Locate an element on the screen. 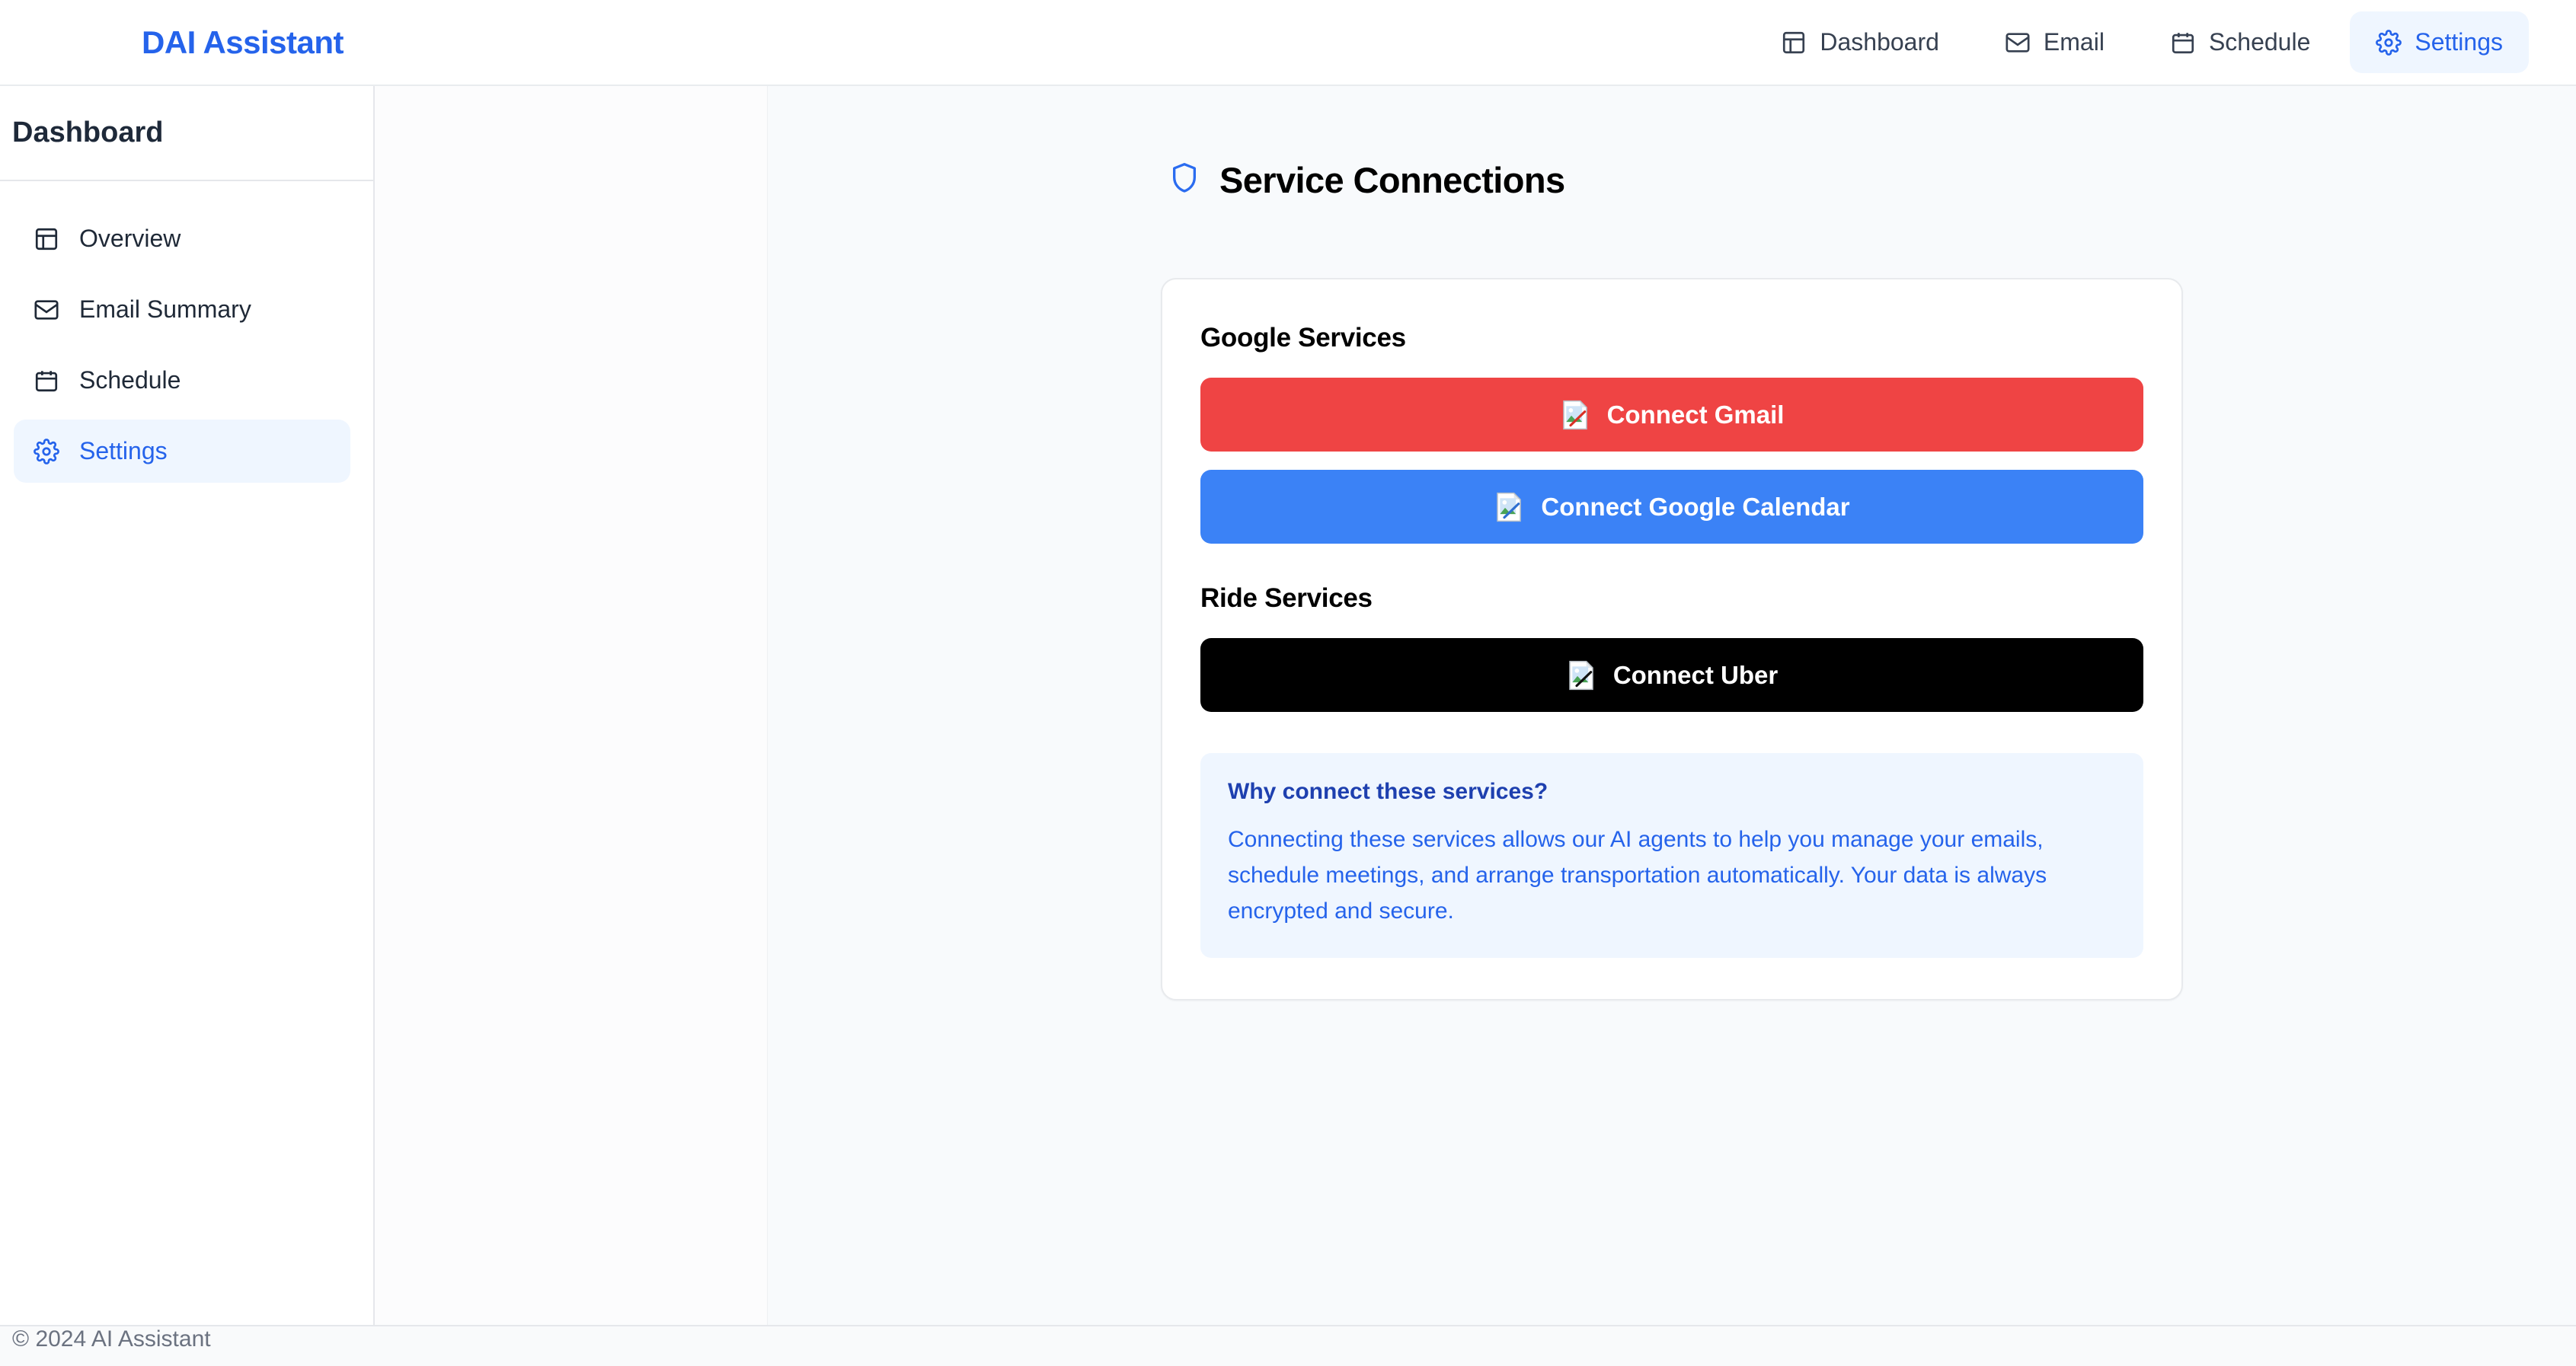  nav-item-schedule: Schedule is located at coordinates (2240, 42).